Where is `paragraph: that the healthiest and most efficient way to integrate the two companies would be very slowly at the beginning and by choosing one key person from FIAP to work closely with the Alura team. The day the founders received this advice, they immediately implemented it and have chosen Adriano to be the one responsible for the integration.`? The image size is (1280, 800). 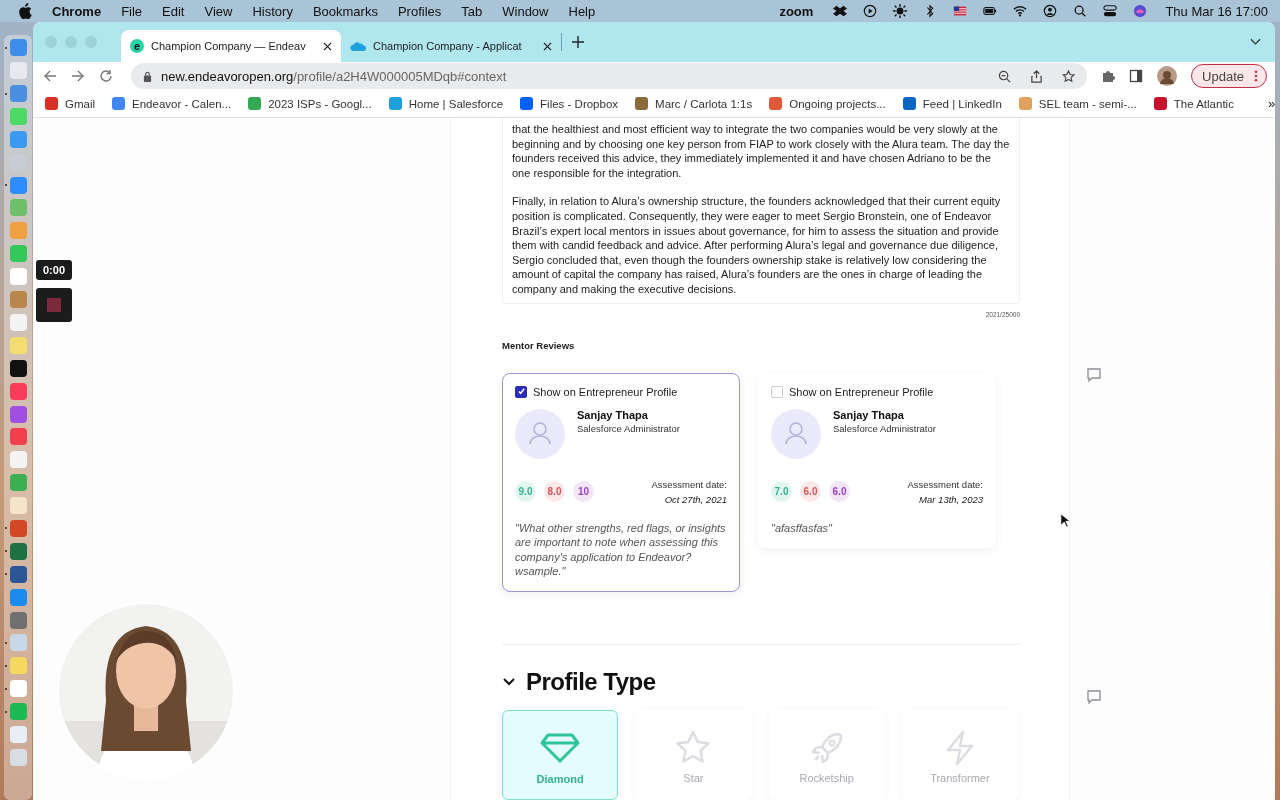
paragraph: that the healthiest and most efficient way to integrate the two companies would be very slowly at the beginning and by choosing one key person from FIAP to work closely with the Alura team. The day the founders received this advice, they immediately implemented it and have chosen Adriano to be the one responsible for the integration. is located at coordinates (761, 151).